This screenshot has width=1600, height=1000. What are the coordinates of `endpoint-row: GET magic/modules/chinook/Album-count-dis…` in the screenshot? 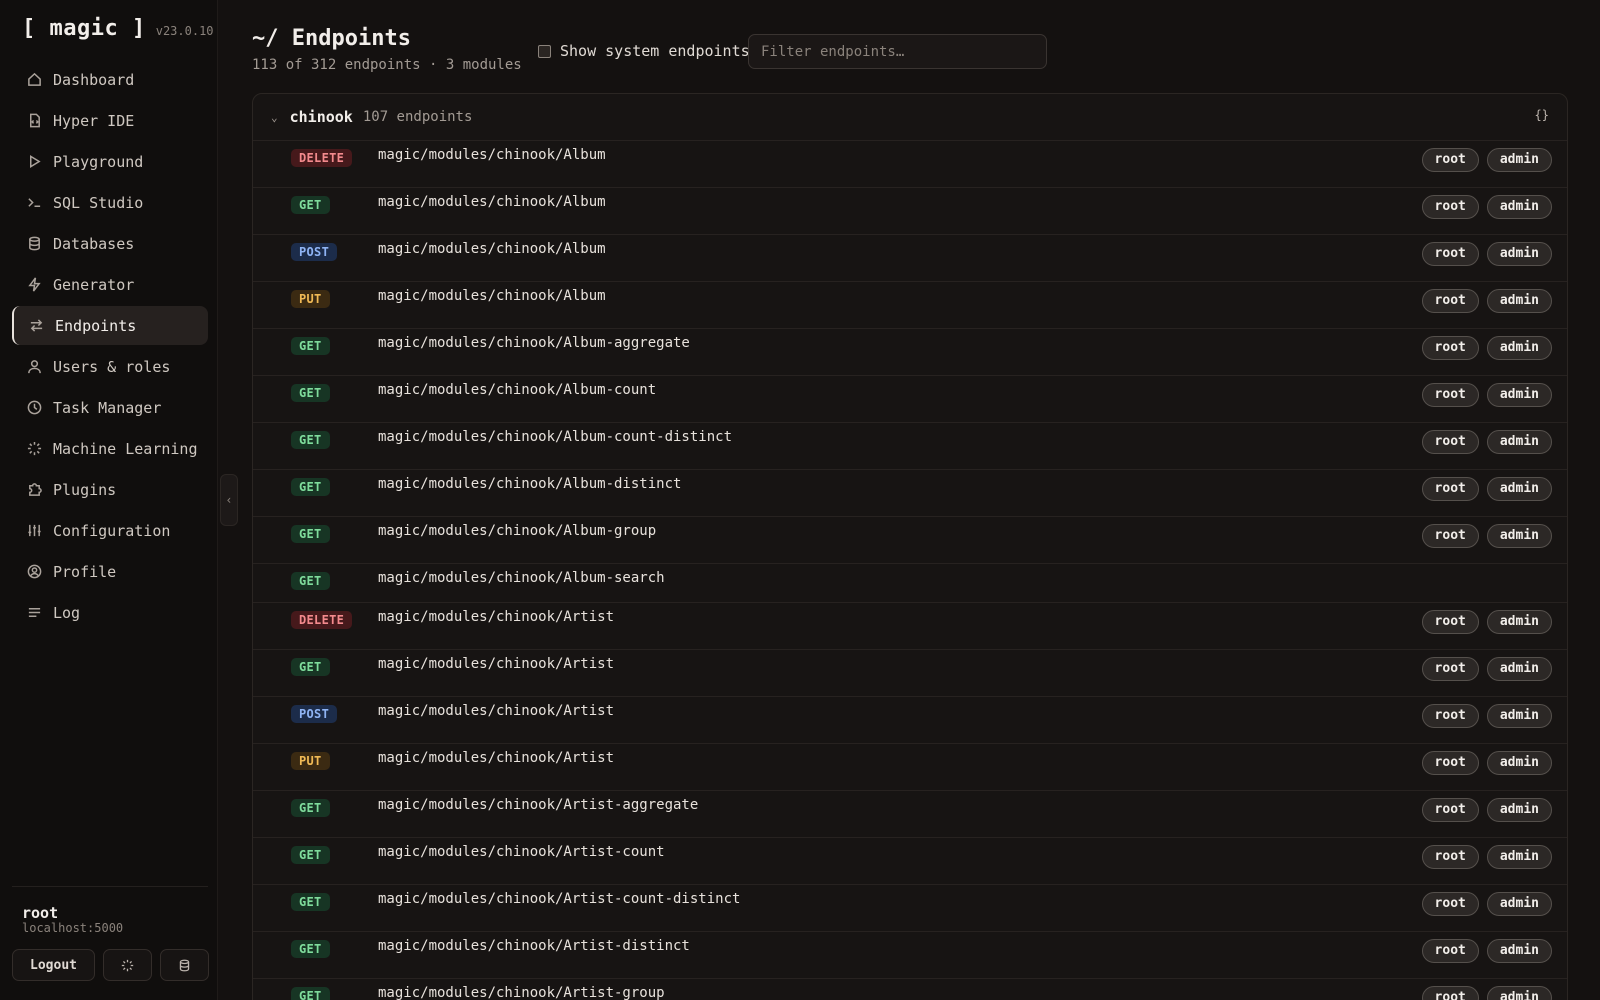 It's located at (910, 445).